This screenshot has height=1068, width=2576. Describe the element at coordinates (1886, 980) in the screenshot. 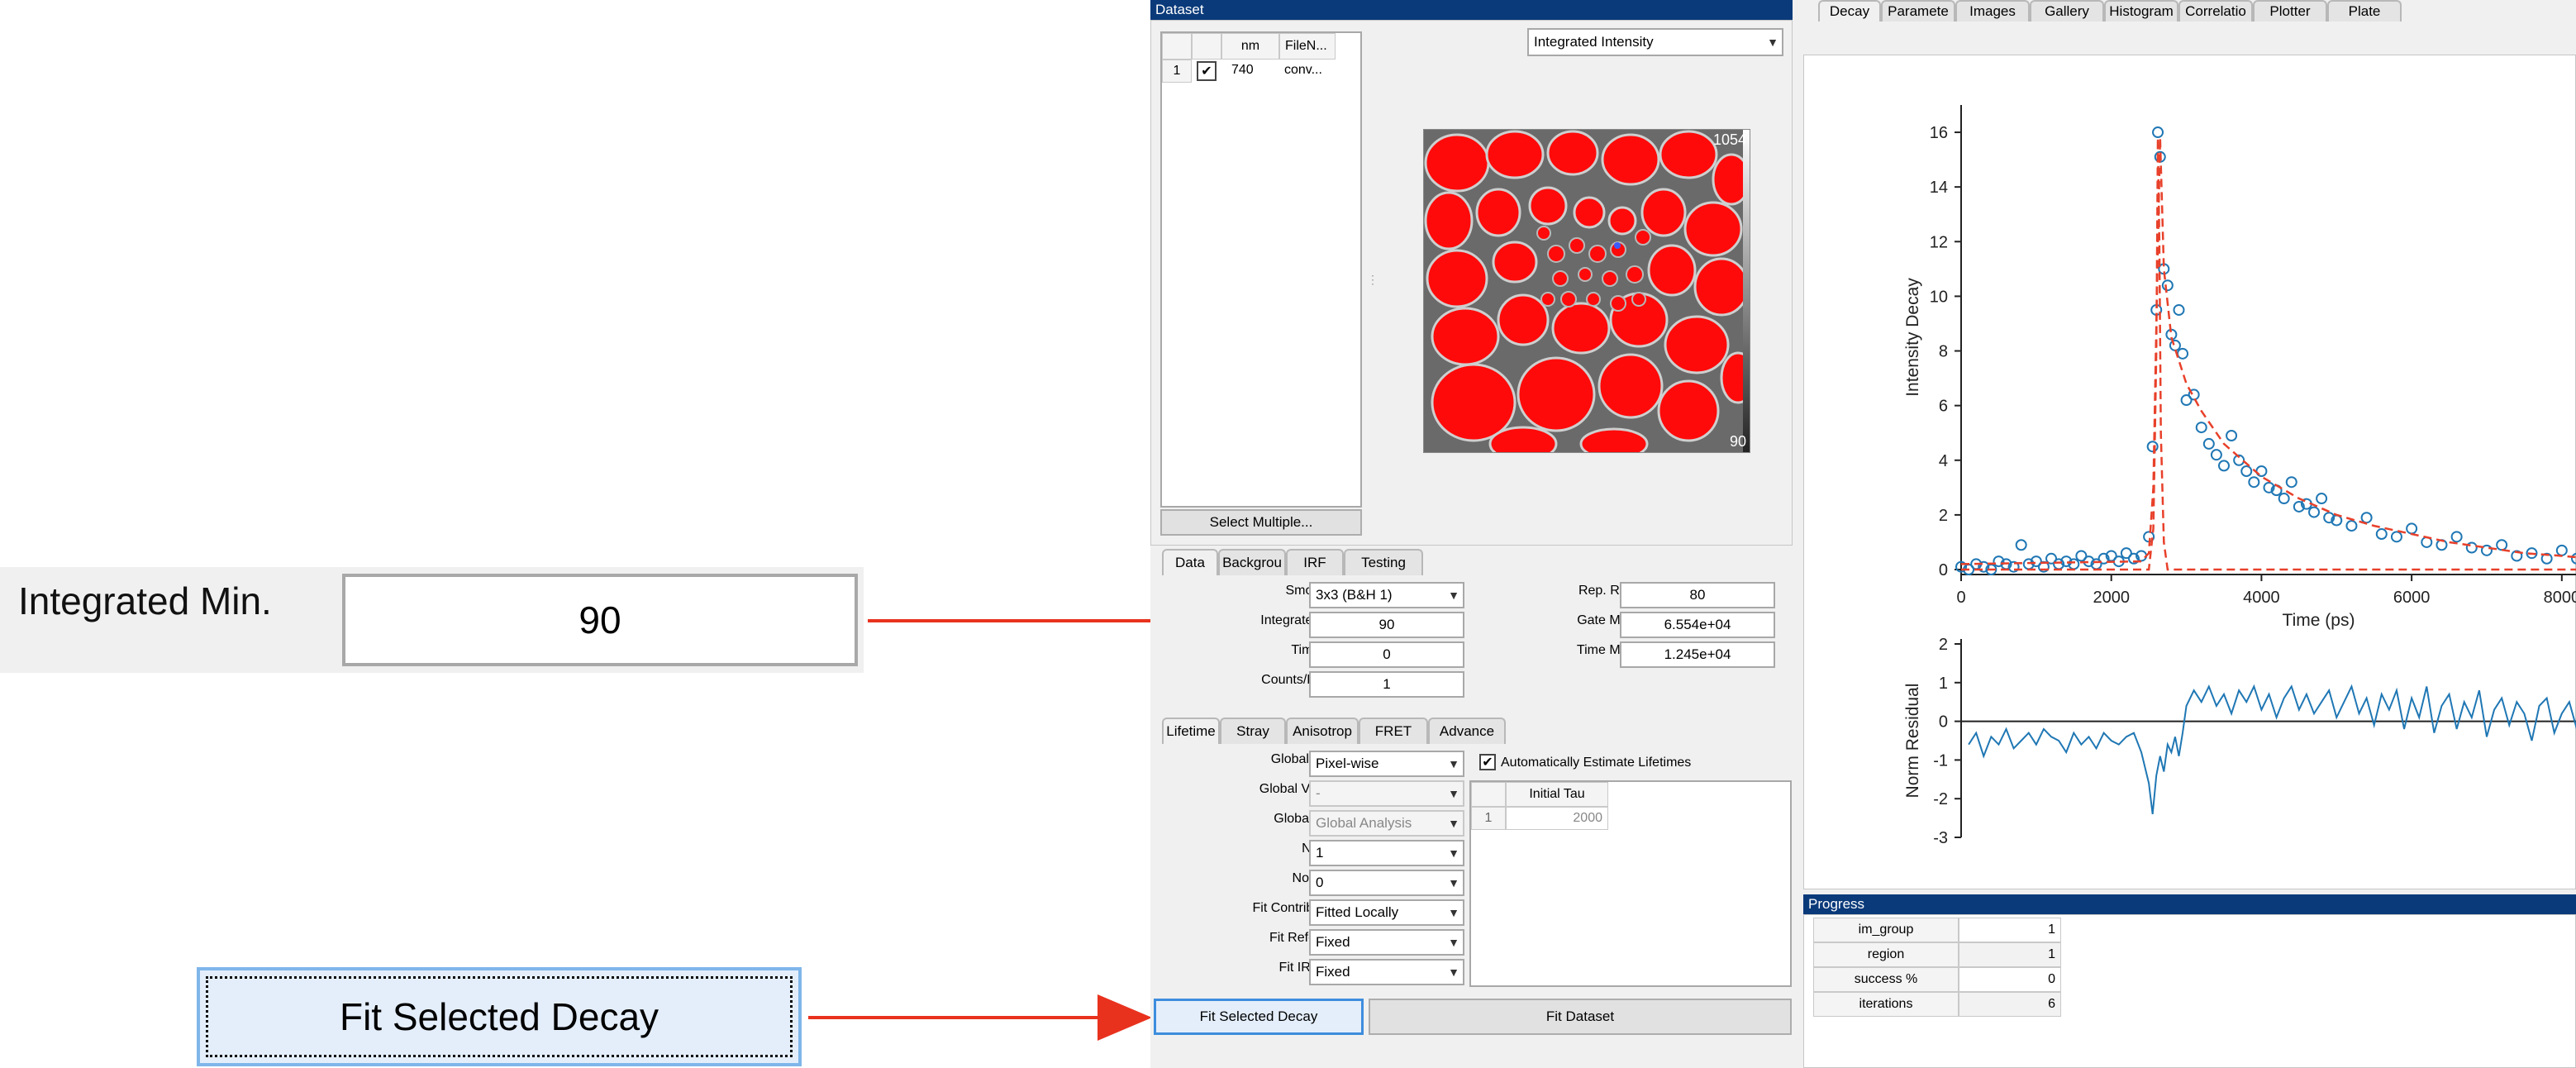

I see `progress-row-label: success %` at that location.